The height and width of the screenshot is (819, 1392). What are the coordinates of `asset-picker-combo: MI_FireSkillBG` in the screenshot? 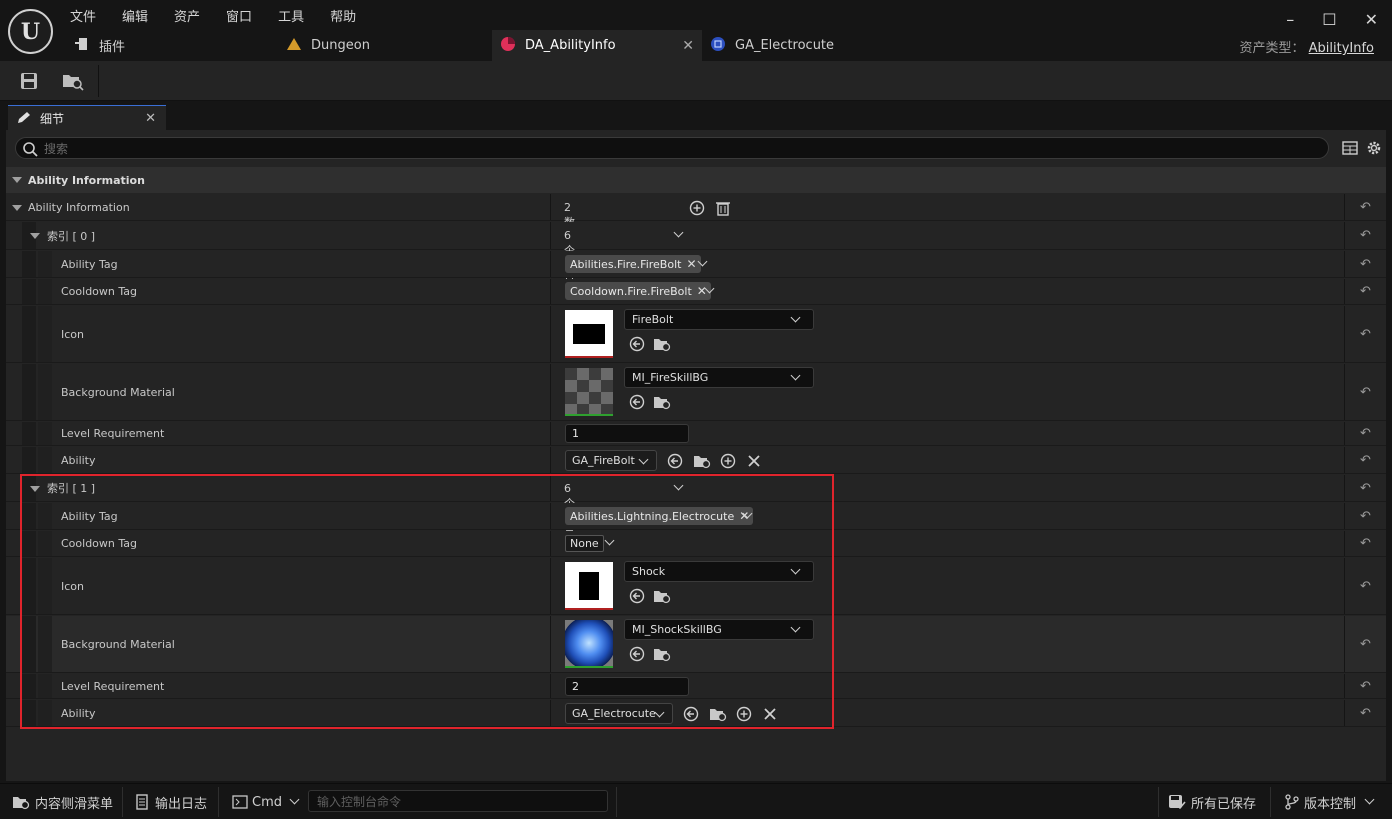 It's located at (719, 377).